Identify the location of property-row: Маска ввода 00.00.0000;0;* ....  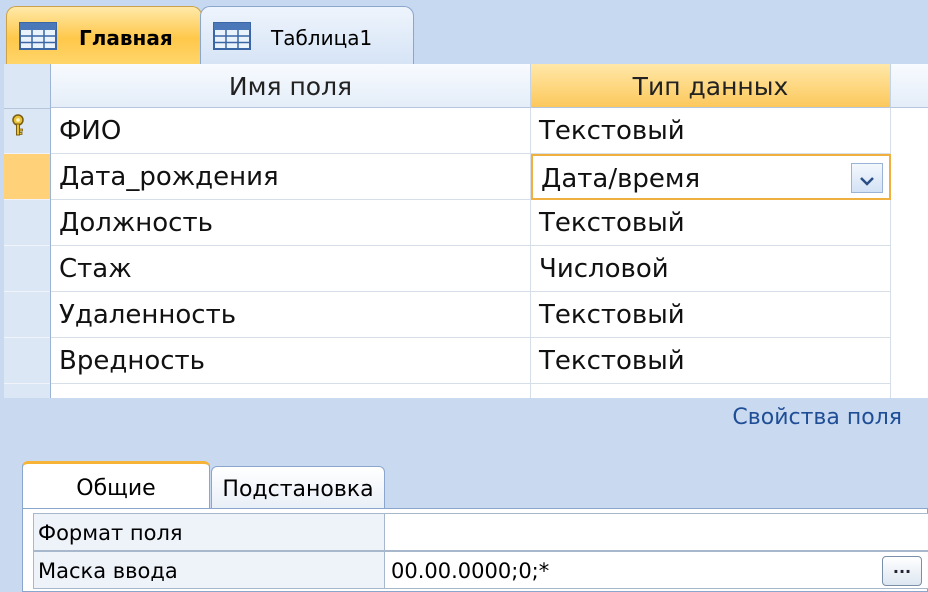
(480, 570).